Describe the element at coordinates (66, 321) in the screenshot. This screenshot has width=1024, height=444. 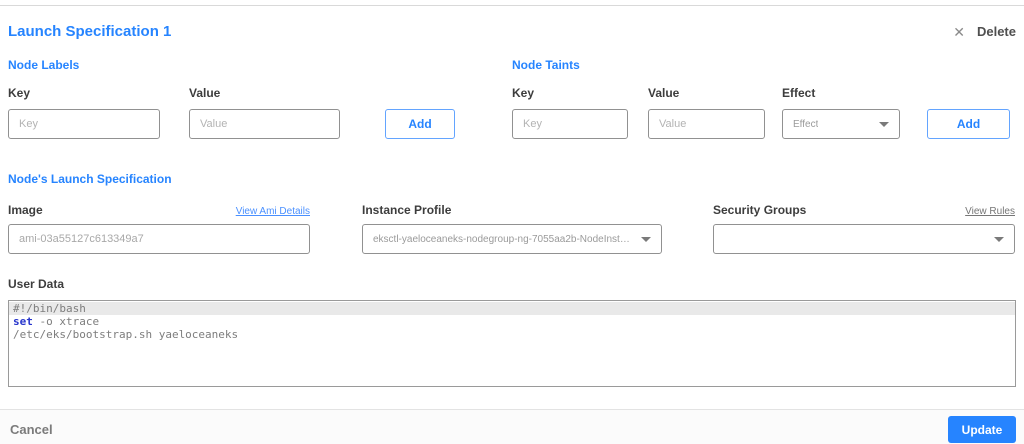
I see `code-text: -o xtrace` at that location.